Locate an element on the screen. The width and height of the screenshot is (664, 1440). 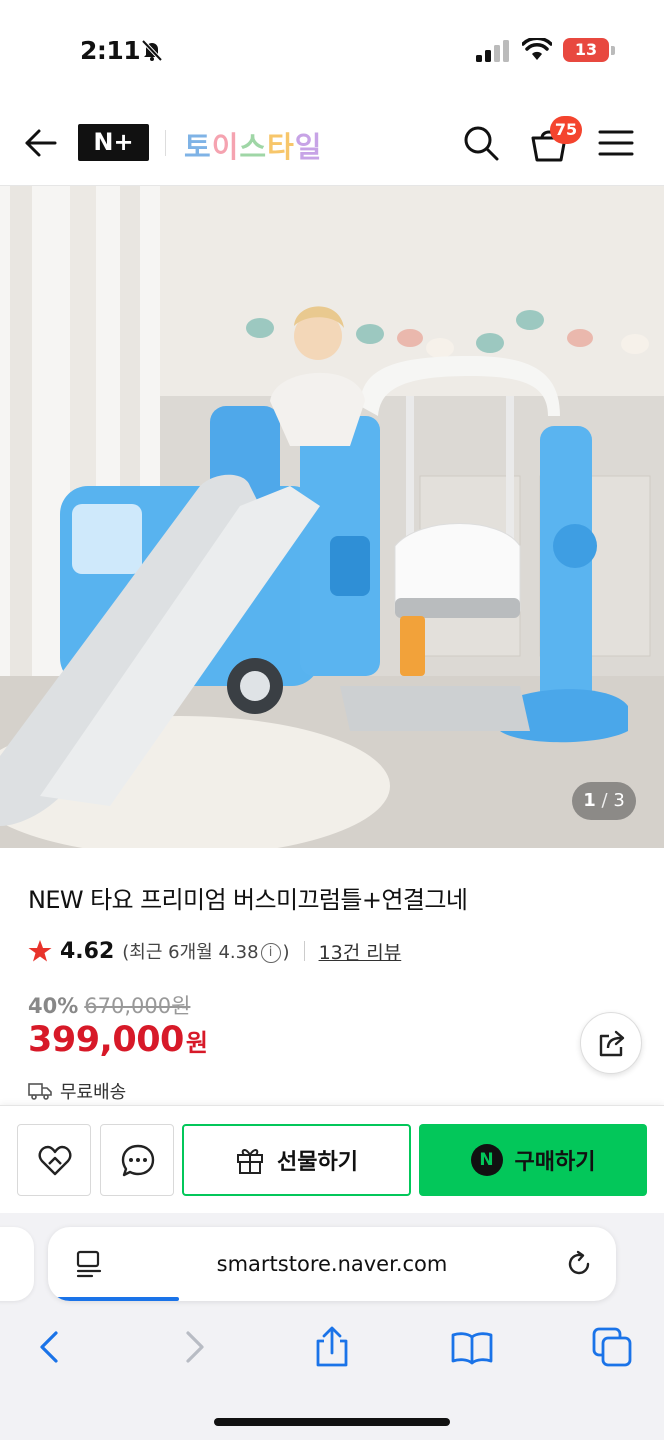
heart-icon is located at coordinates (55, 1160).